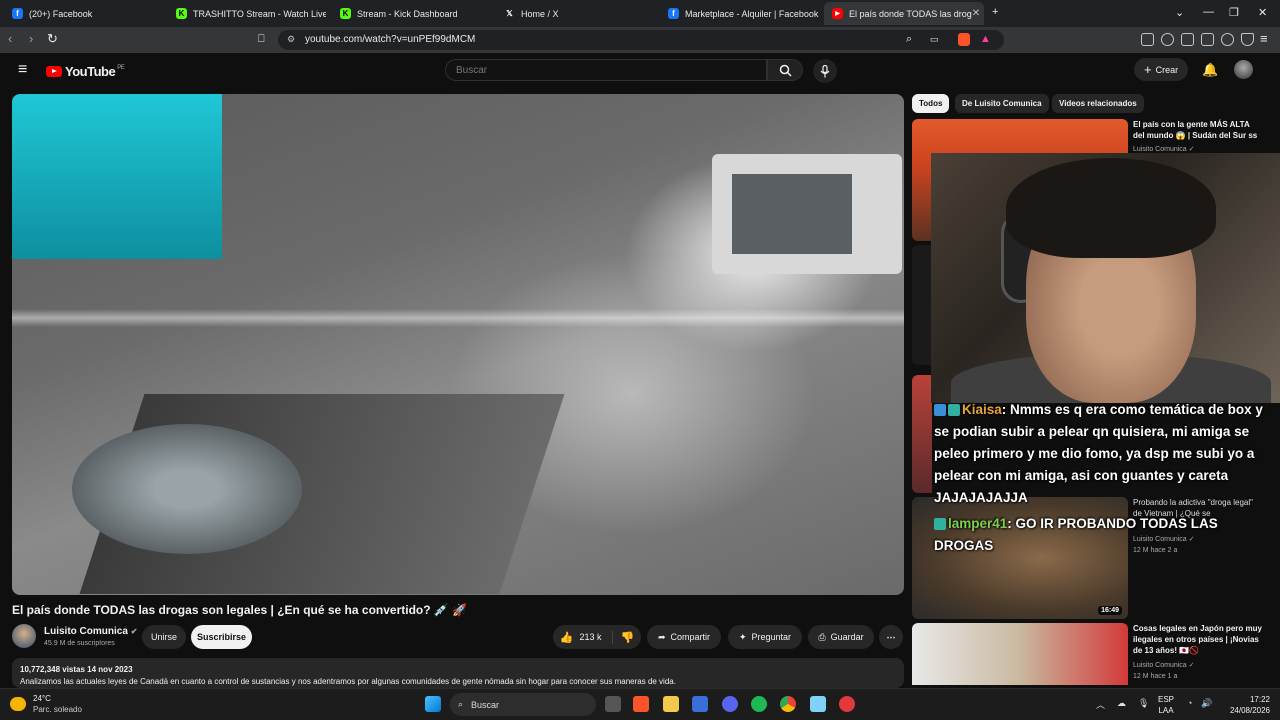  What do you see at coordinates (1207, 39) in the screenshot?
I see `wallet-icon` at bounding box center [1207, 39].